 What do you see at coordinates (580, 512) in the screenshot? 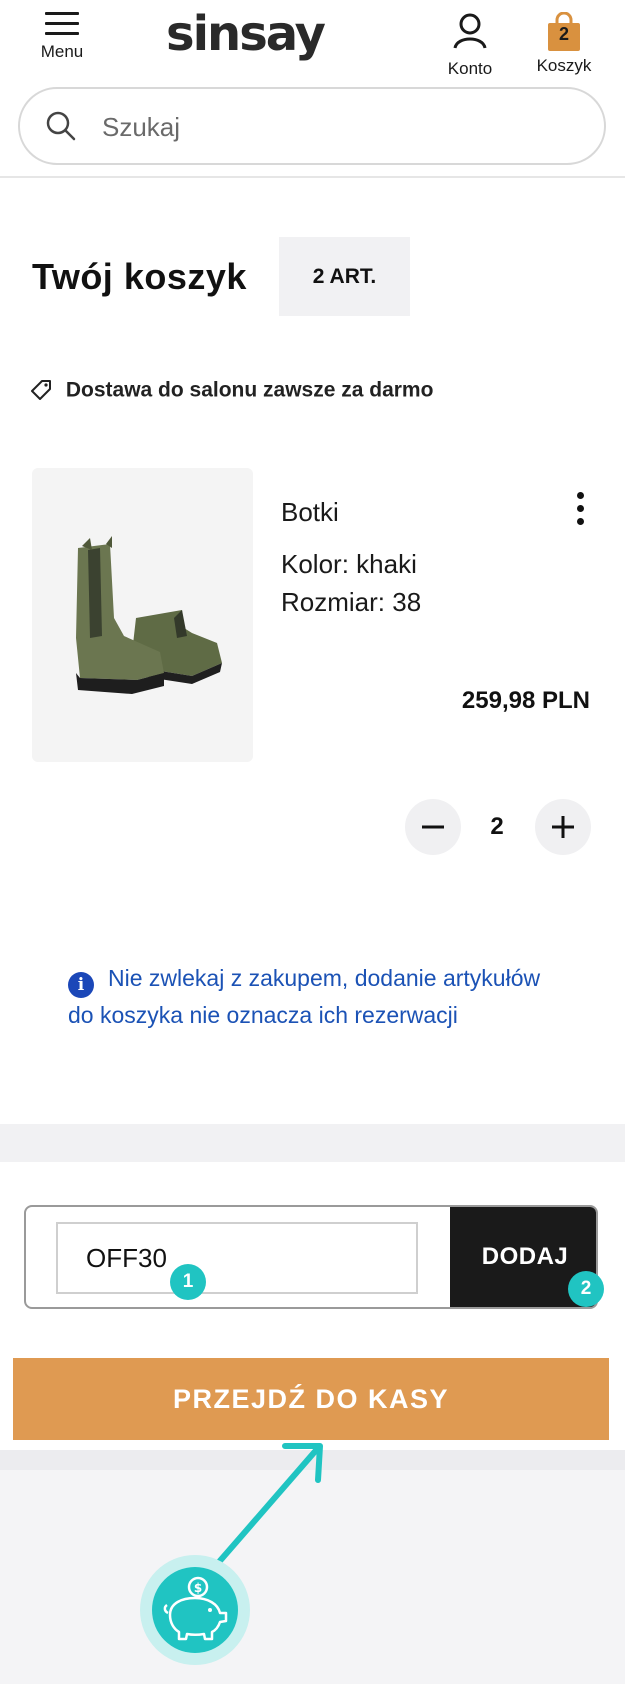
I see `more-options-icon` at bounding box center [580, 512].